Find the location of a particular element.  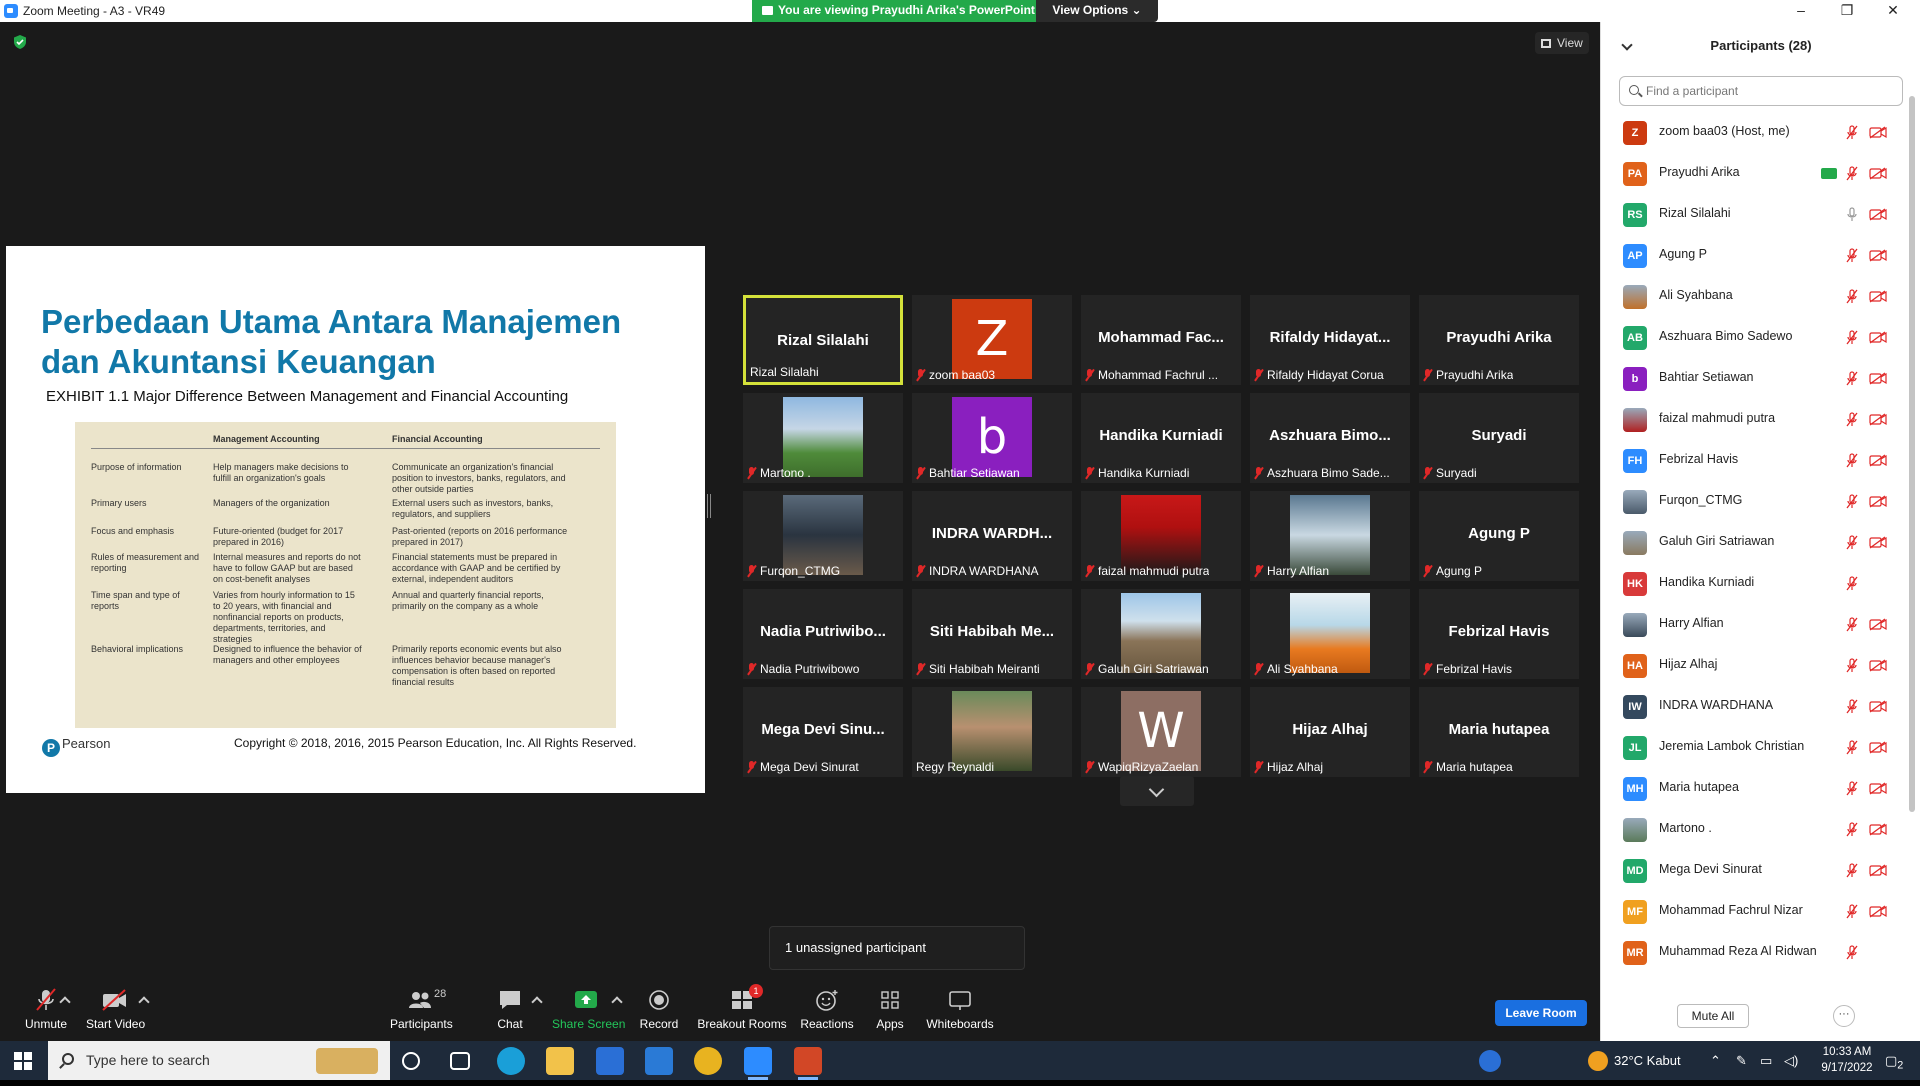

leave-room-button: Leave Room is located at coordinates (1541, 1013).